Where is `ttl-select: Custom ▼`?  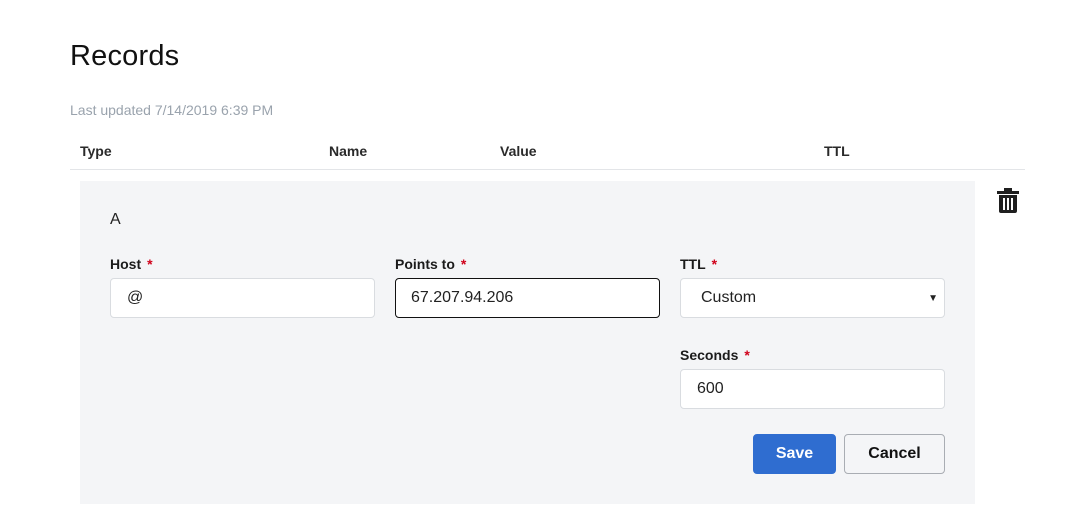 ttl-select: Custom ▼ is located at coordinates (812, 298).